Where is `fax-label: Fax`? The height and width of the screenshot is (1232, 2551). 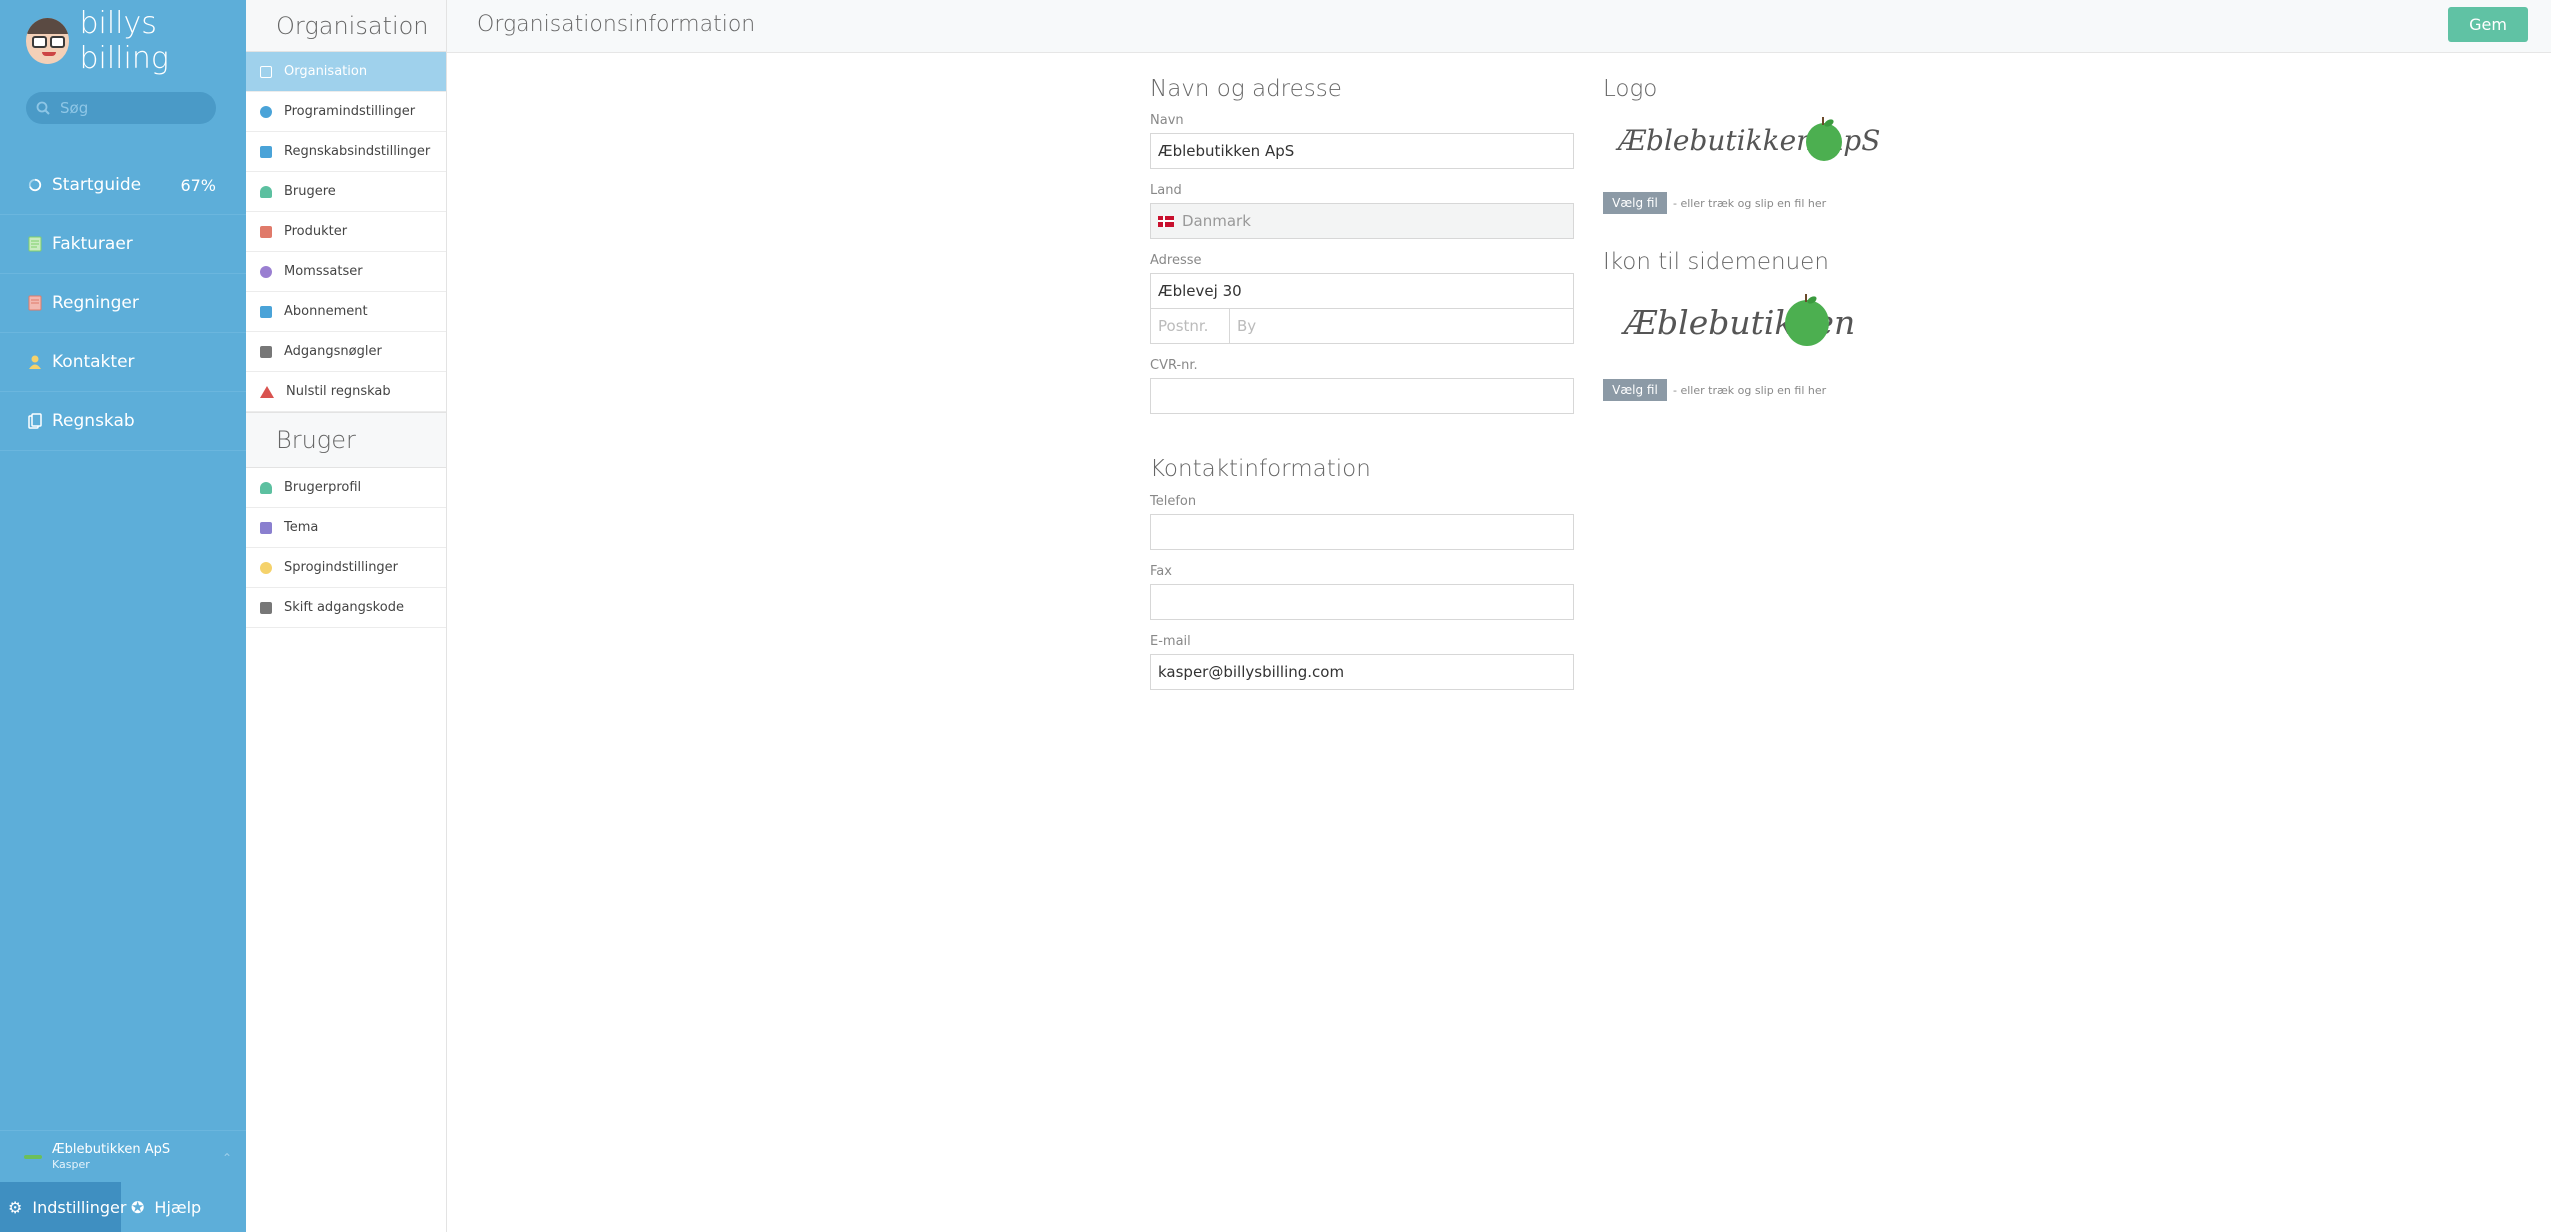
fax-label: Fax is located at coordinates (1161, 571).